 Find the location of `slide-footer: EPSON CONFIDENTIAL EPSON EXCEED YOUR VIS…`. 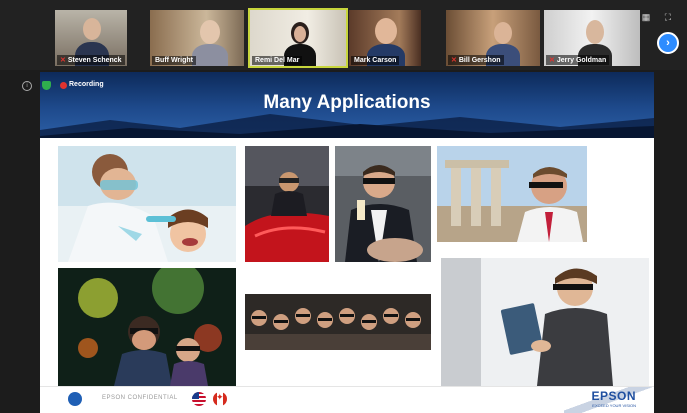

slide-footer: EPSON CONFIDENTIAL EPSON EXCEED YOUR VIS… is located at coordinates (347, 399).